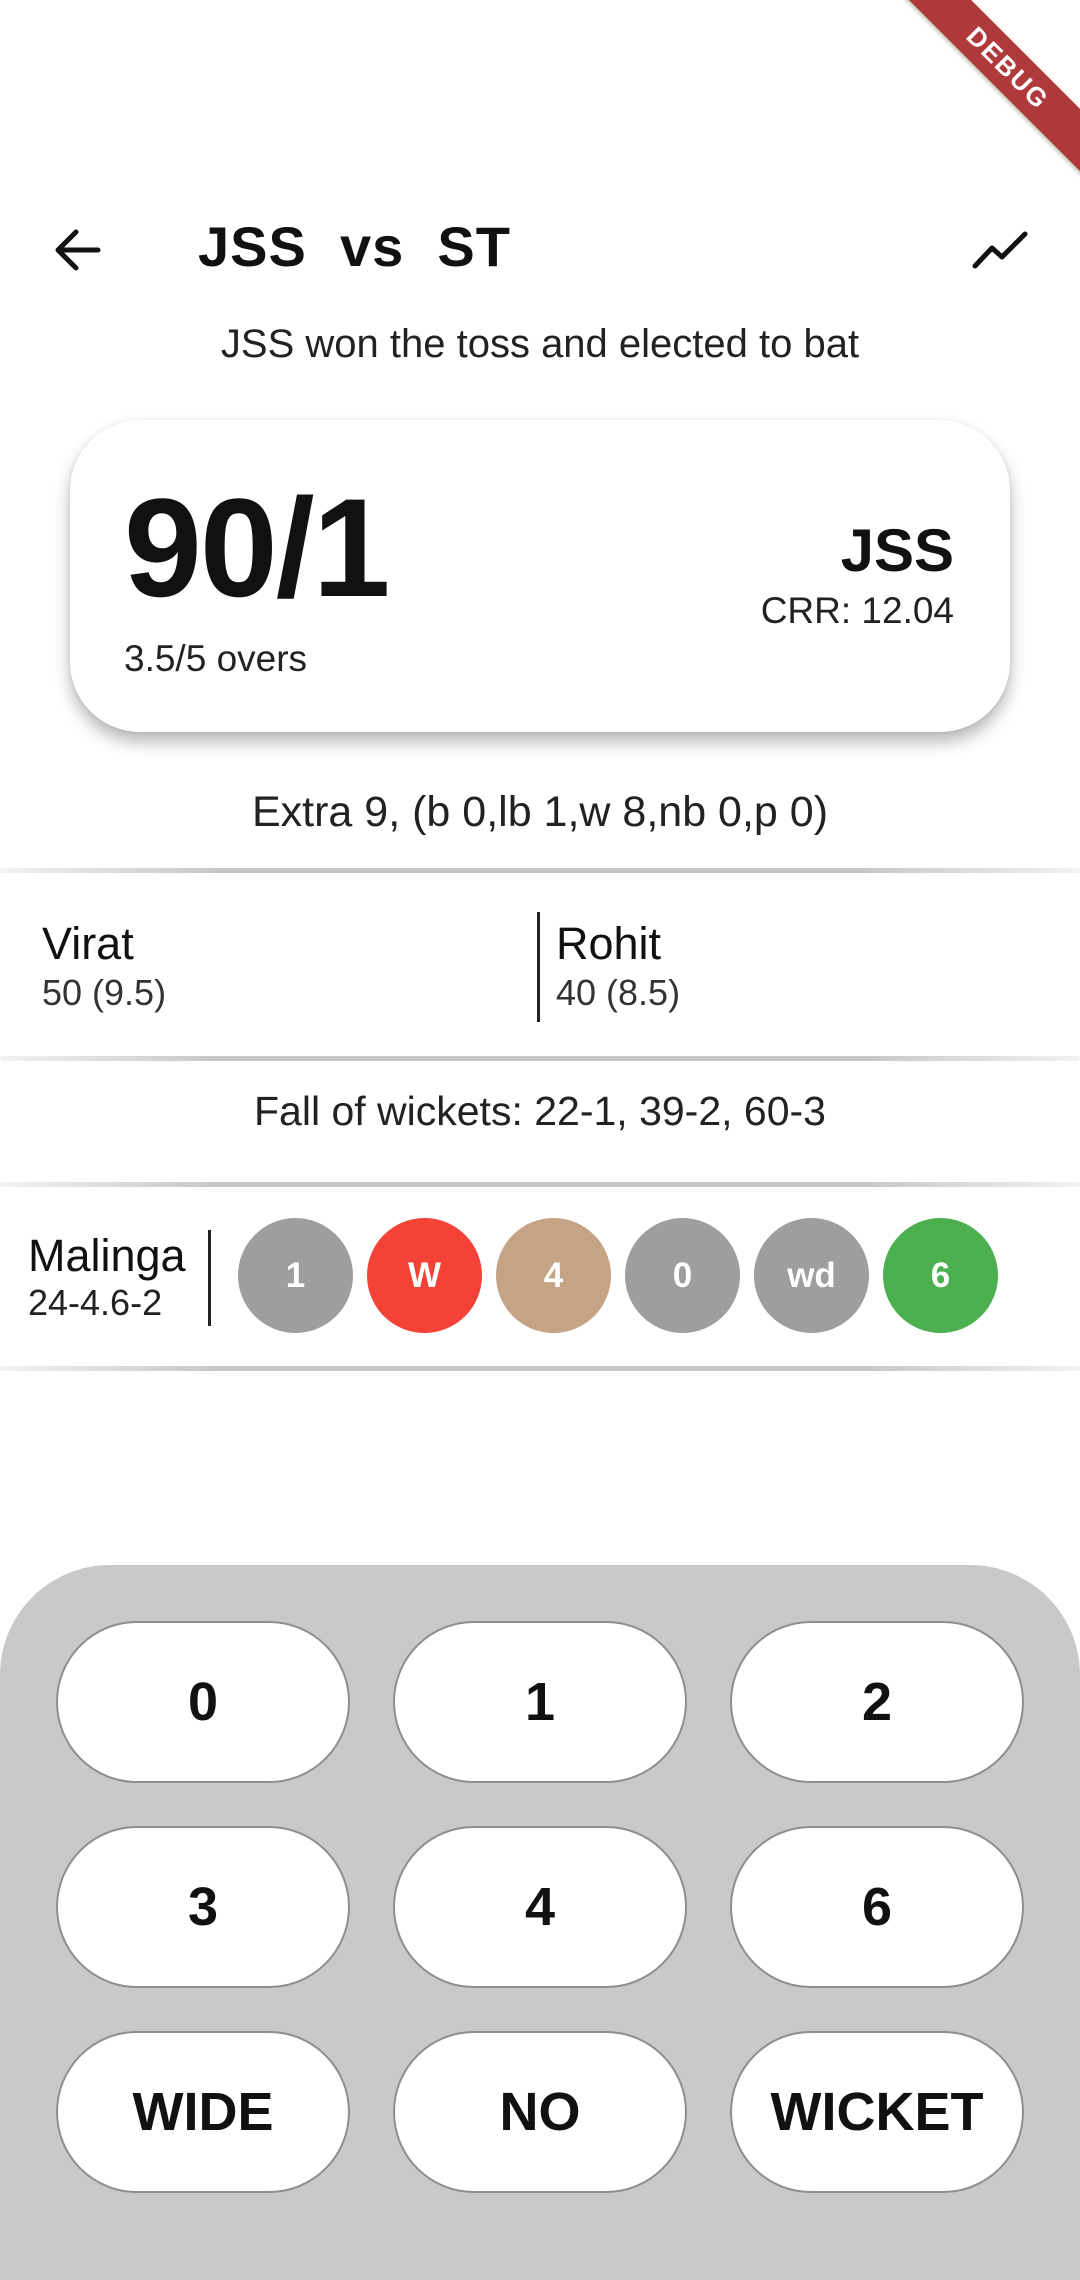 Image resolution: width=1080 pixels, height=2280 pixels. What do you see at coordinates (203, 1702) in the screenshot?
I see `run-0-button: 0` at bounding box center [203, 1702].